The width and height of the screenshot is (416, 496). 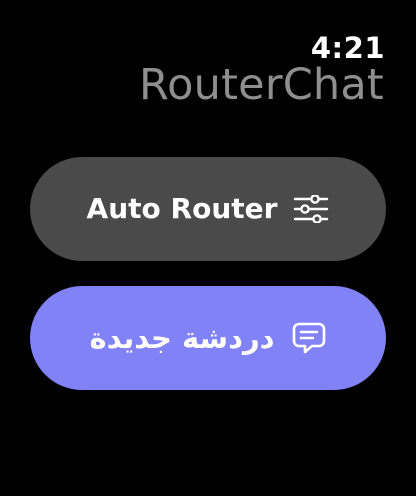 What do you see at coordinates (261, 85) in the screenshot?
I see `app-title: RouterChat` at bounding box center [261, 85].